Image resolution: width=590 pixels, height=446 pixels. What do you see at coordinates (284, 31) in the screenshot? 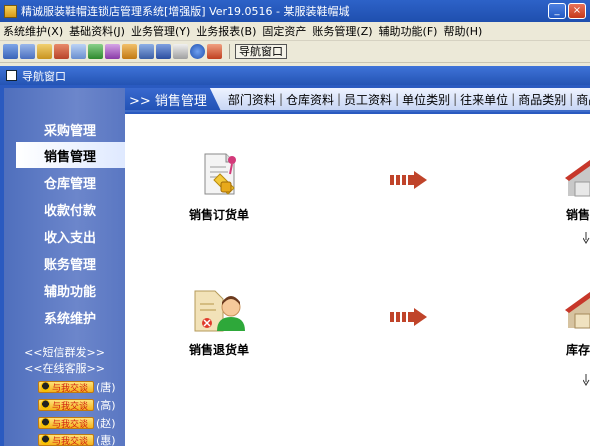
I see `menu-fixed-assets: 固定资产` at bounding box center [284, 31].